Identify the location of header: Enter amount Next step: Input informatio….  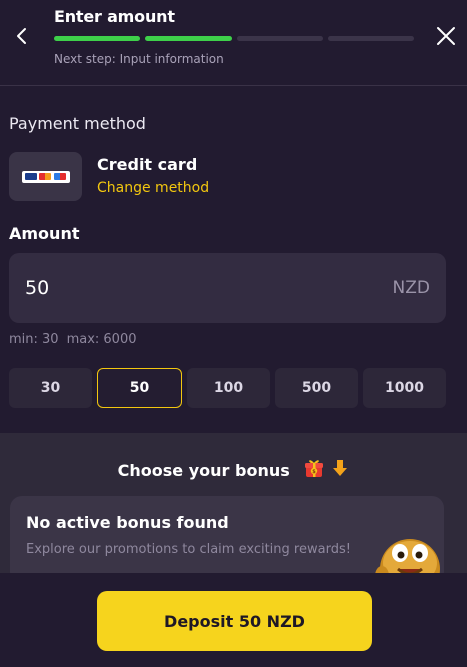
(233, 43).